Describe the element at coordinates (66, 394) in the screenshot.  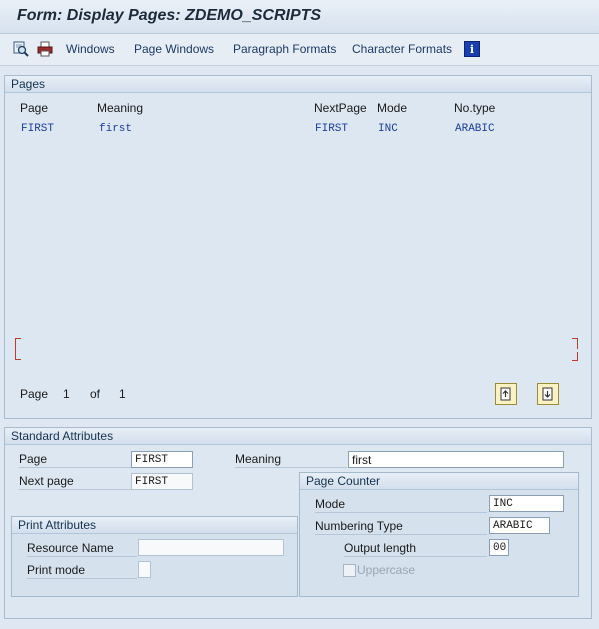
I see `pager-current: 1` at that location.